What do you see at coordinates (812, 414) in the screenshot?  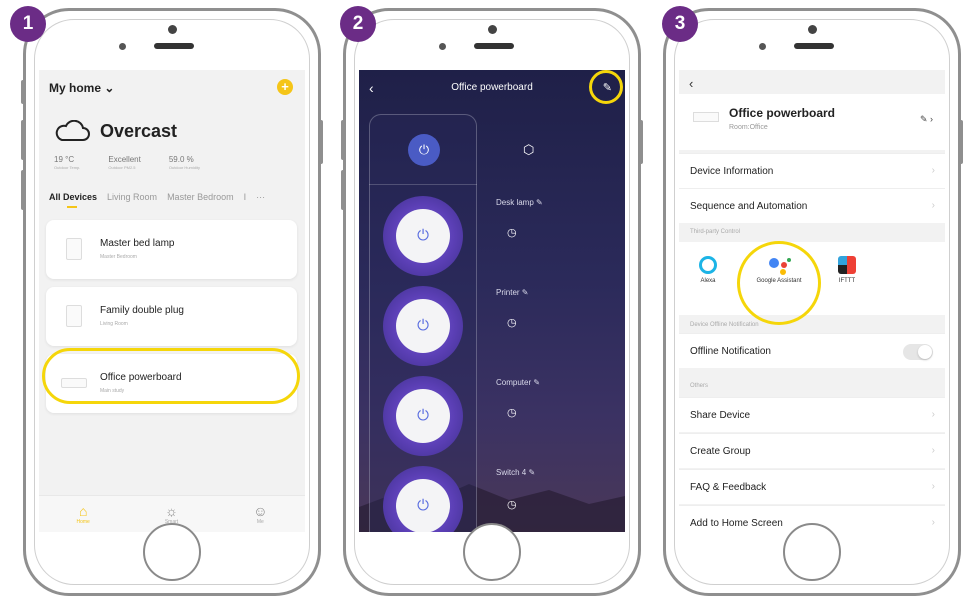 I see `row-share-device: Share Device ›` at bounding box center [812, 414].